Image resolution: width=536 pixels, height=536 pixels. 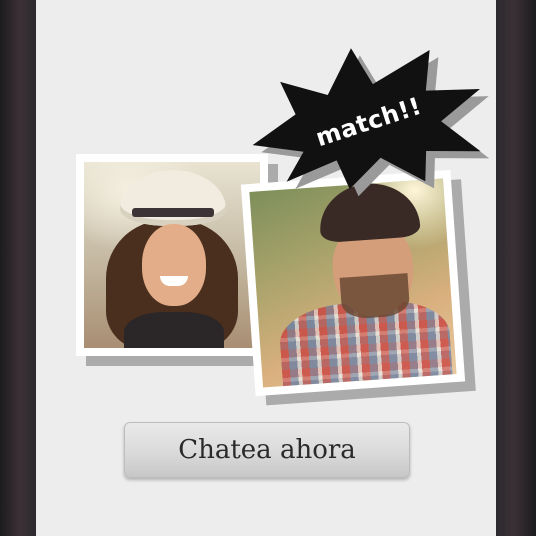 I want to click on chat-now-button: Chatea ahora, so click(x=267, y=450).